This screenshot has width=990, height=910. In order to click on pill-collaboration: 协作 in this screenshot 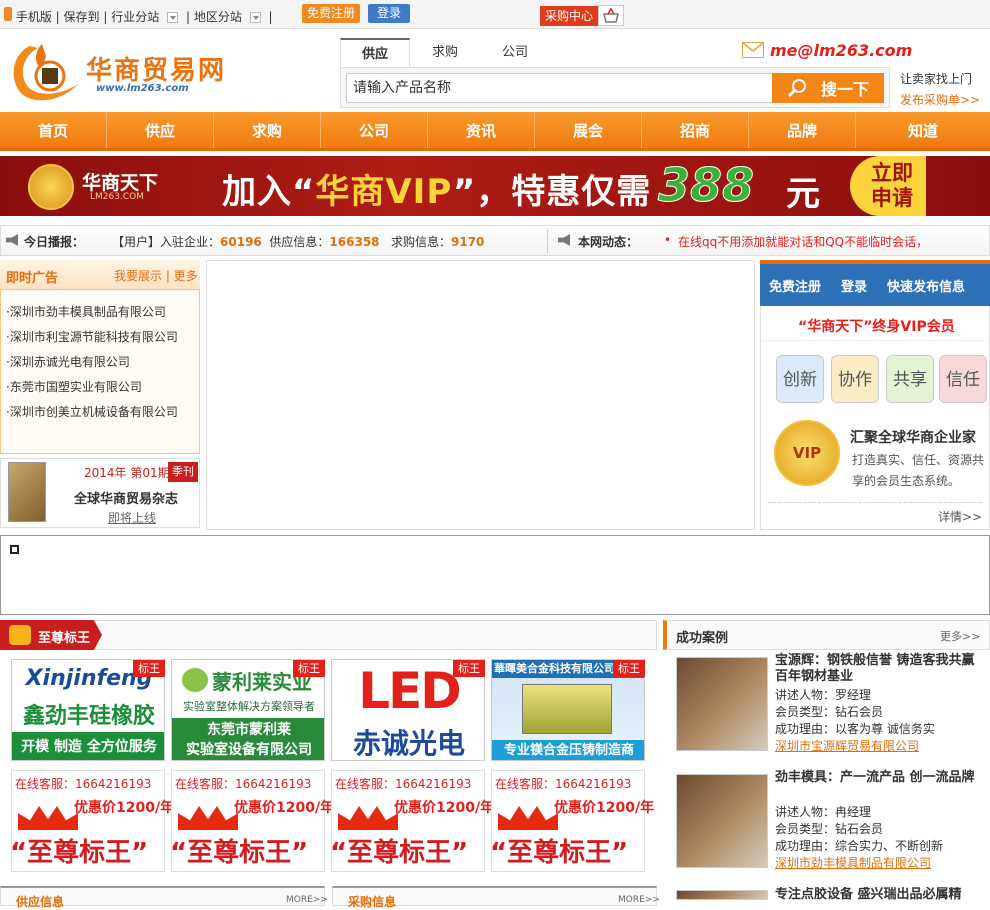, I will do `click(855, 379)`.